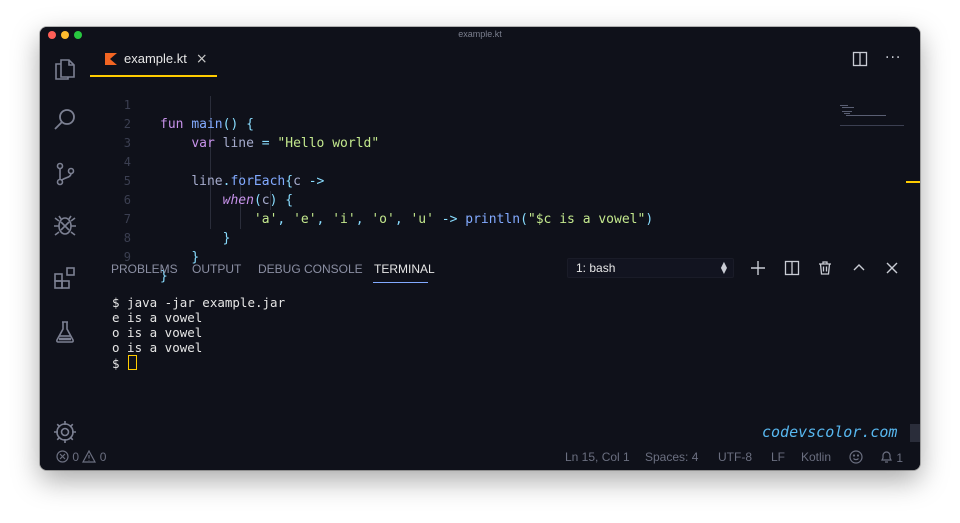 This screenshot has height=523, width=960. What do you see at coordinates (758, 268) in the screenshot?
I see `new-terminal-icon` at bounding box center [758, 268].